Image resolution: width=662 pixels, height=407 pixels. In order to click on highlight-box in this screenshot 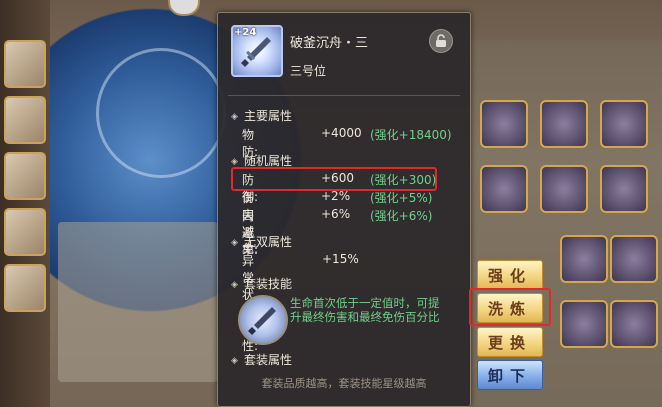, I will do `click(510, 307)`.